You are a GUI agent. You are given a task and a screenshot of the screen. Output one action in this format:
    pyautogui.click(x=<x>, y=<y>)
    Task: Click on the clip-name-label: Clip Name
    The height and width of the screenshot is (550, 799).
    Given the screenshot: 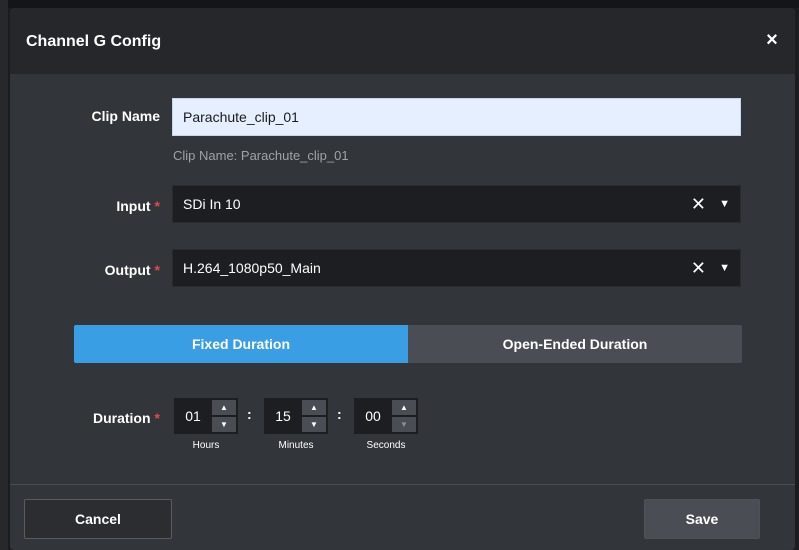 What is the action you would take?
    pyautogui.click(x=85, y=116)
    